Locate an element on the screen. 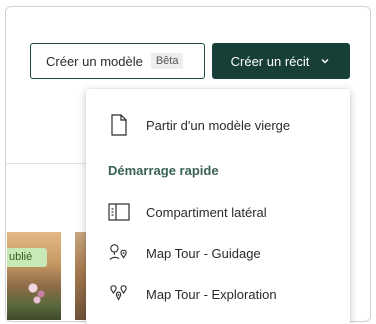  menu-item-sidecar: Compartiment latéral is located at coordinates (218, 212).